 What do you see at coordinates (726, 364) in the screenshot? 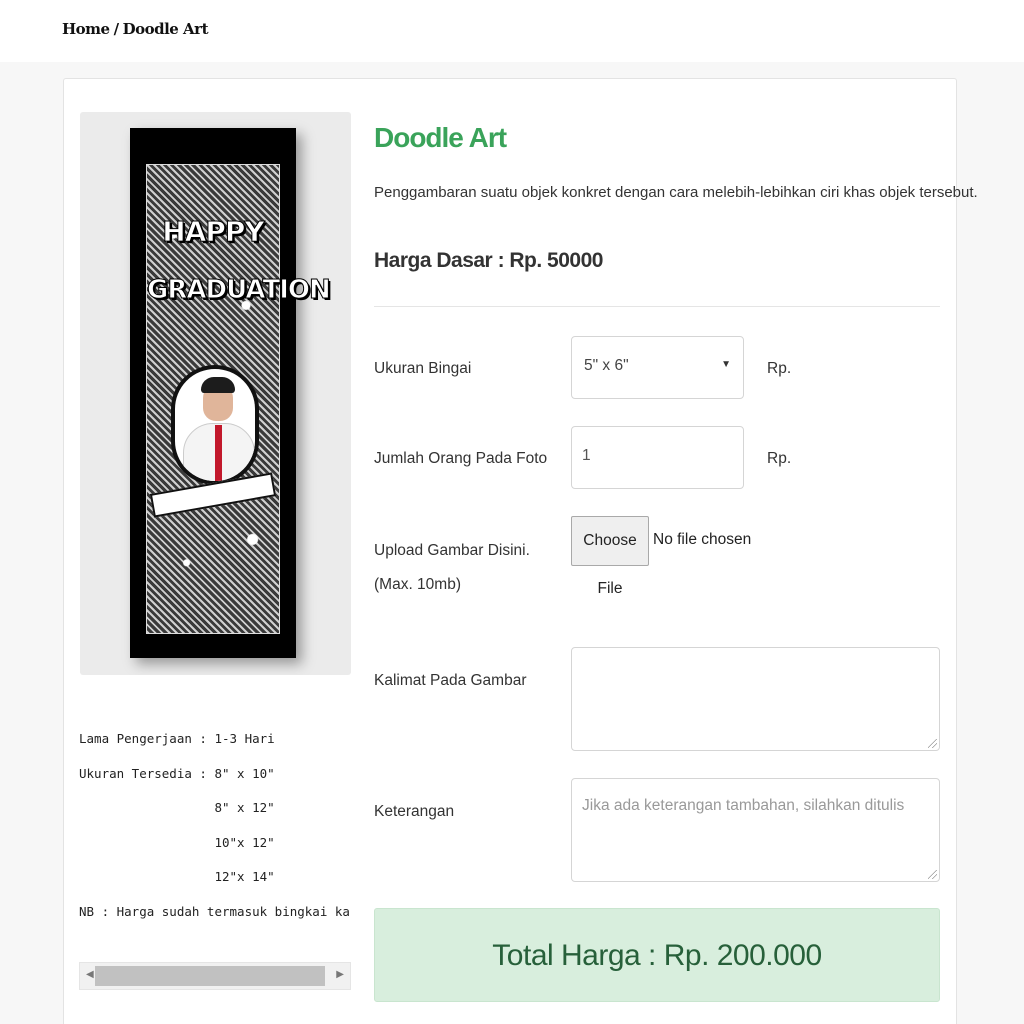
I see `chevron-down-icon: ▼` at bounding box center [726, 364].